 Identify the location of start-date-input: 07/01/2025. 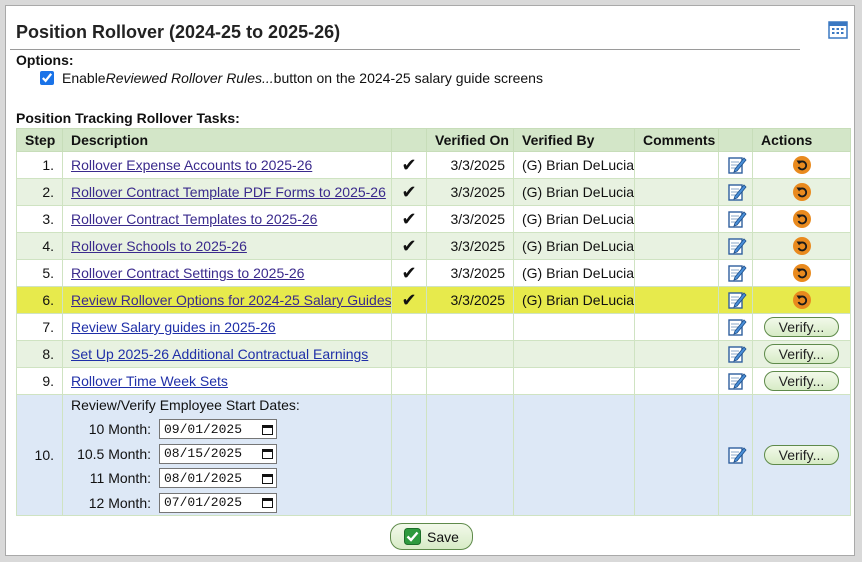
(218, 502).